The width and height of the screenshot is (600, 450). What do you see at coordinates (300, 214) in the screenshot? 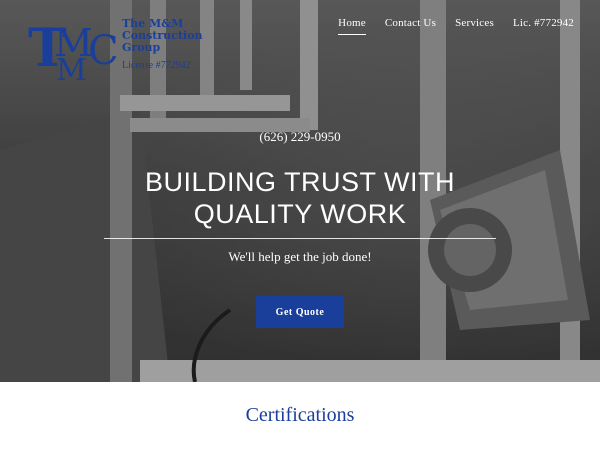
I see `headline-line-2: QUALITY WORK` at bounding box center [300, 214].